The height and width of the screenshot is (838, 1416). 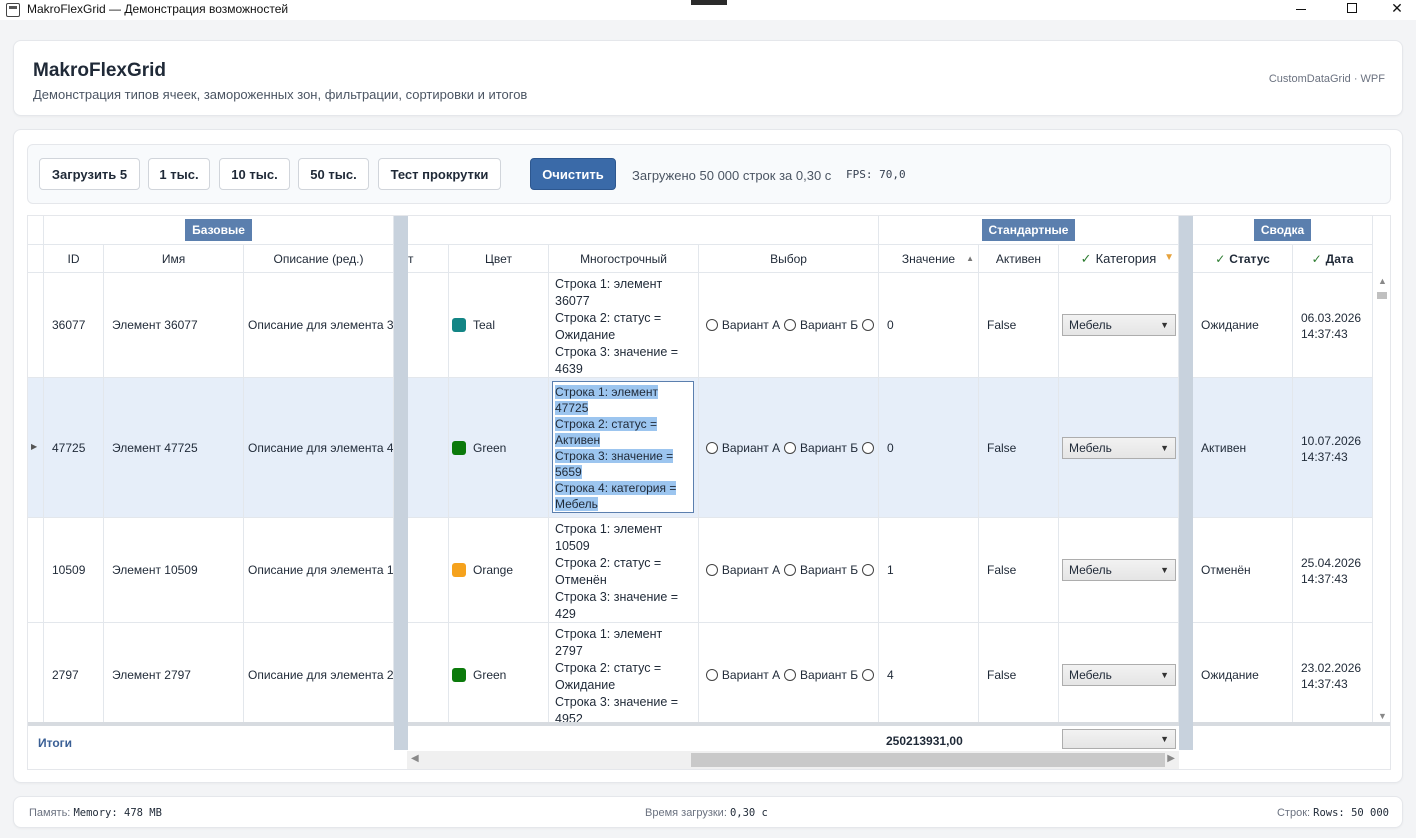 I want to click on scroll-down-icon: ▼, so click(x=1382, y=716).